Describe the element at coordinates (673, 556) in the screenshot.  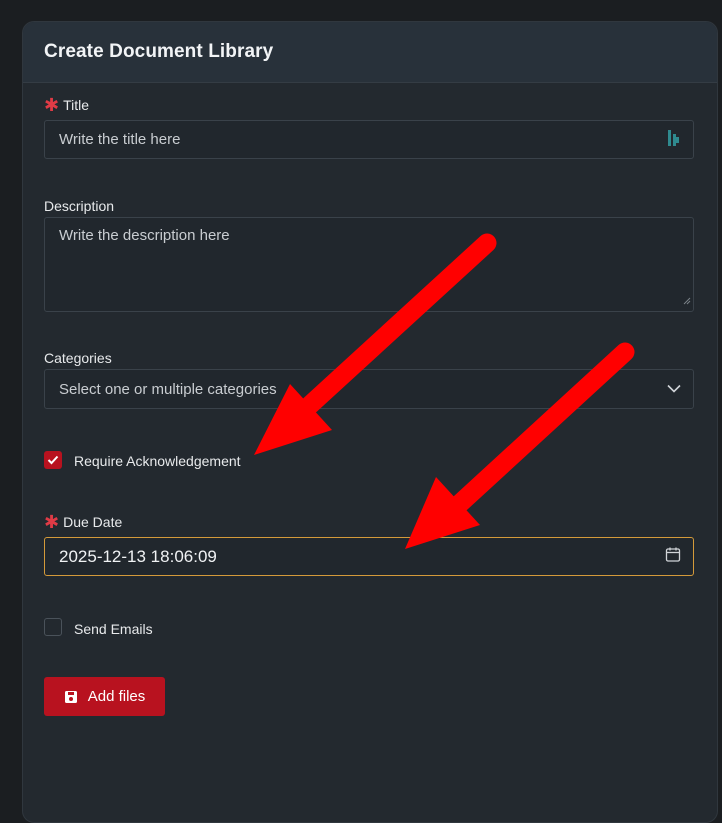
I see `calendar-icon` at that location.